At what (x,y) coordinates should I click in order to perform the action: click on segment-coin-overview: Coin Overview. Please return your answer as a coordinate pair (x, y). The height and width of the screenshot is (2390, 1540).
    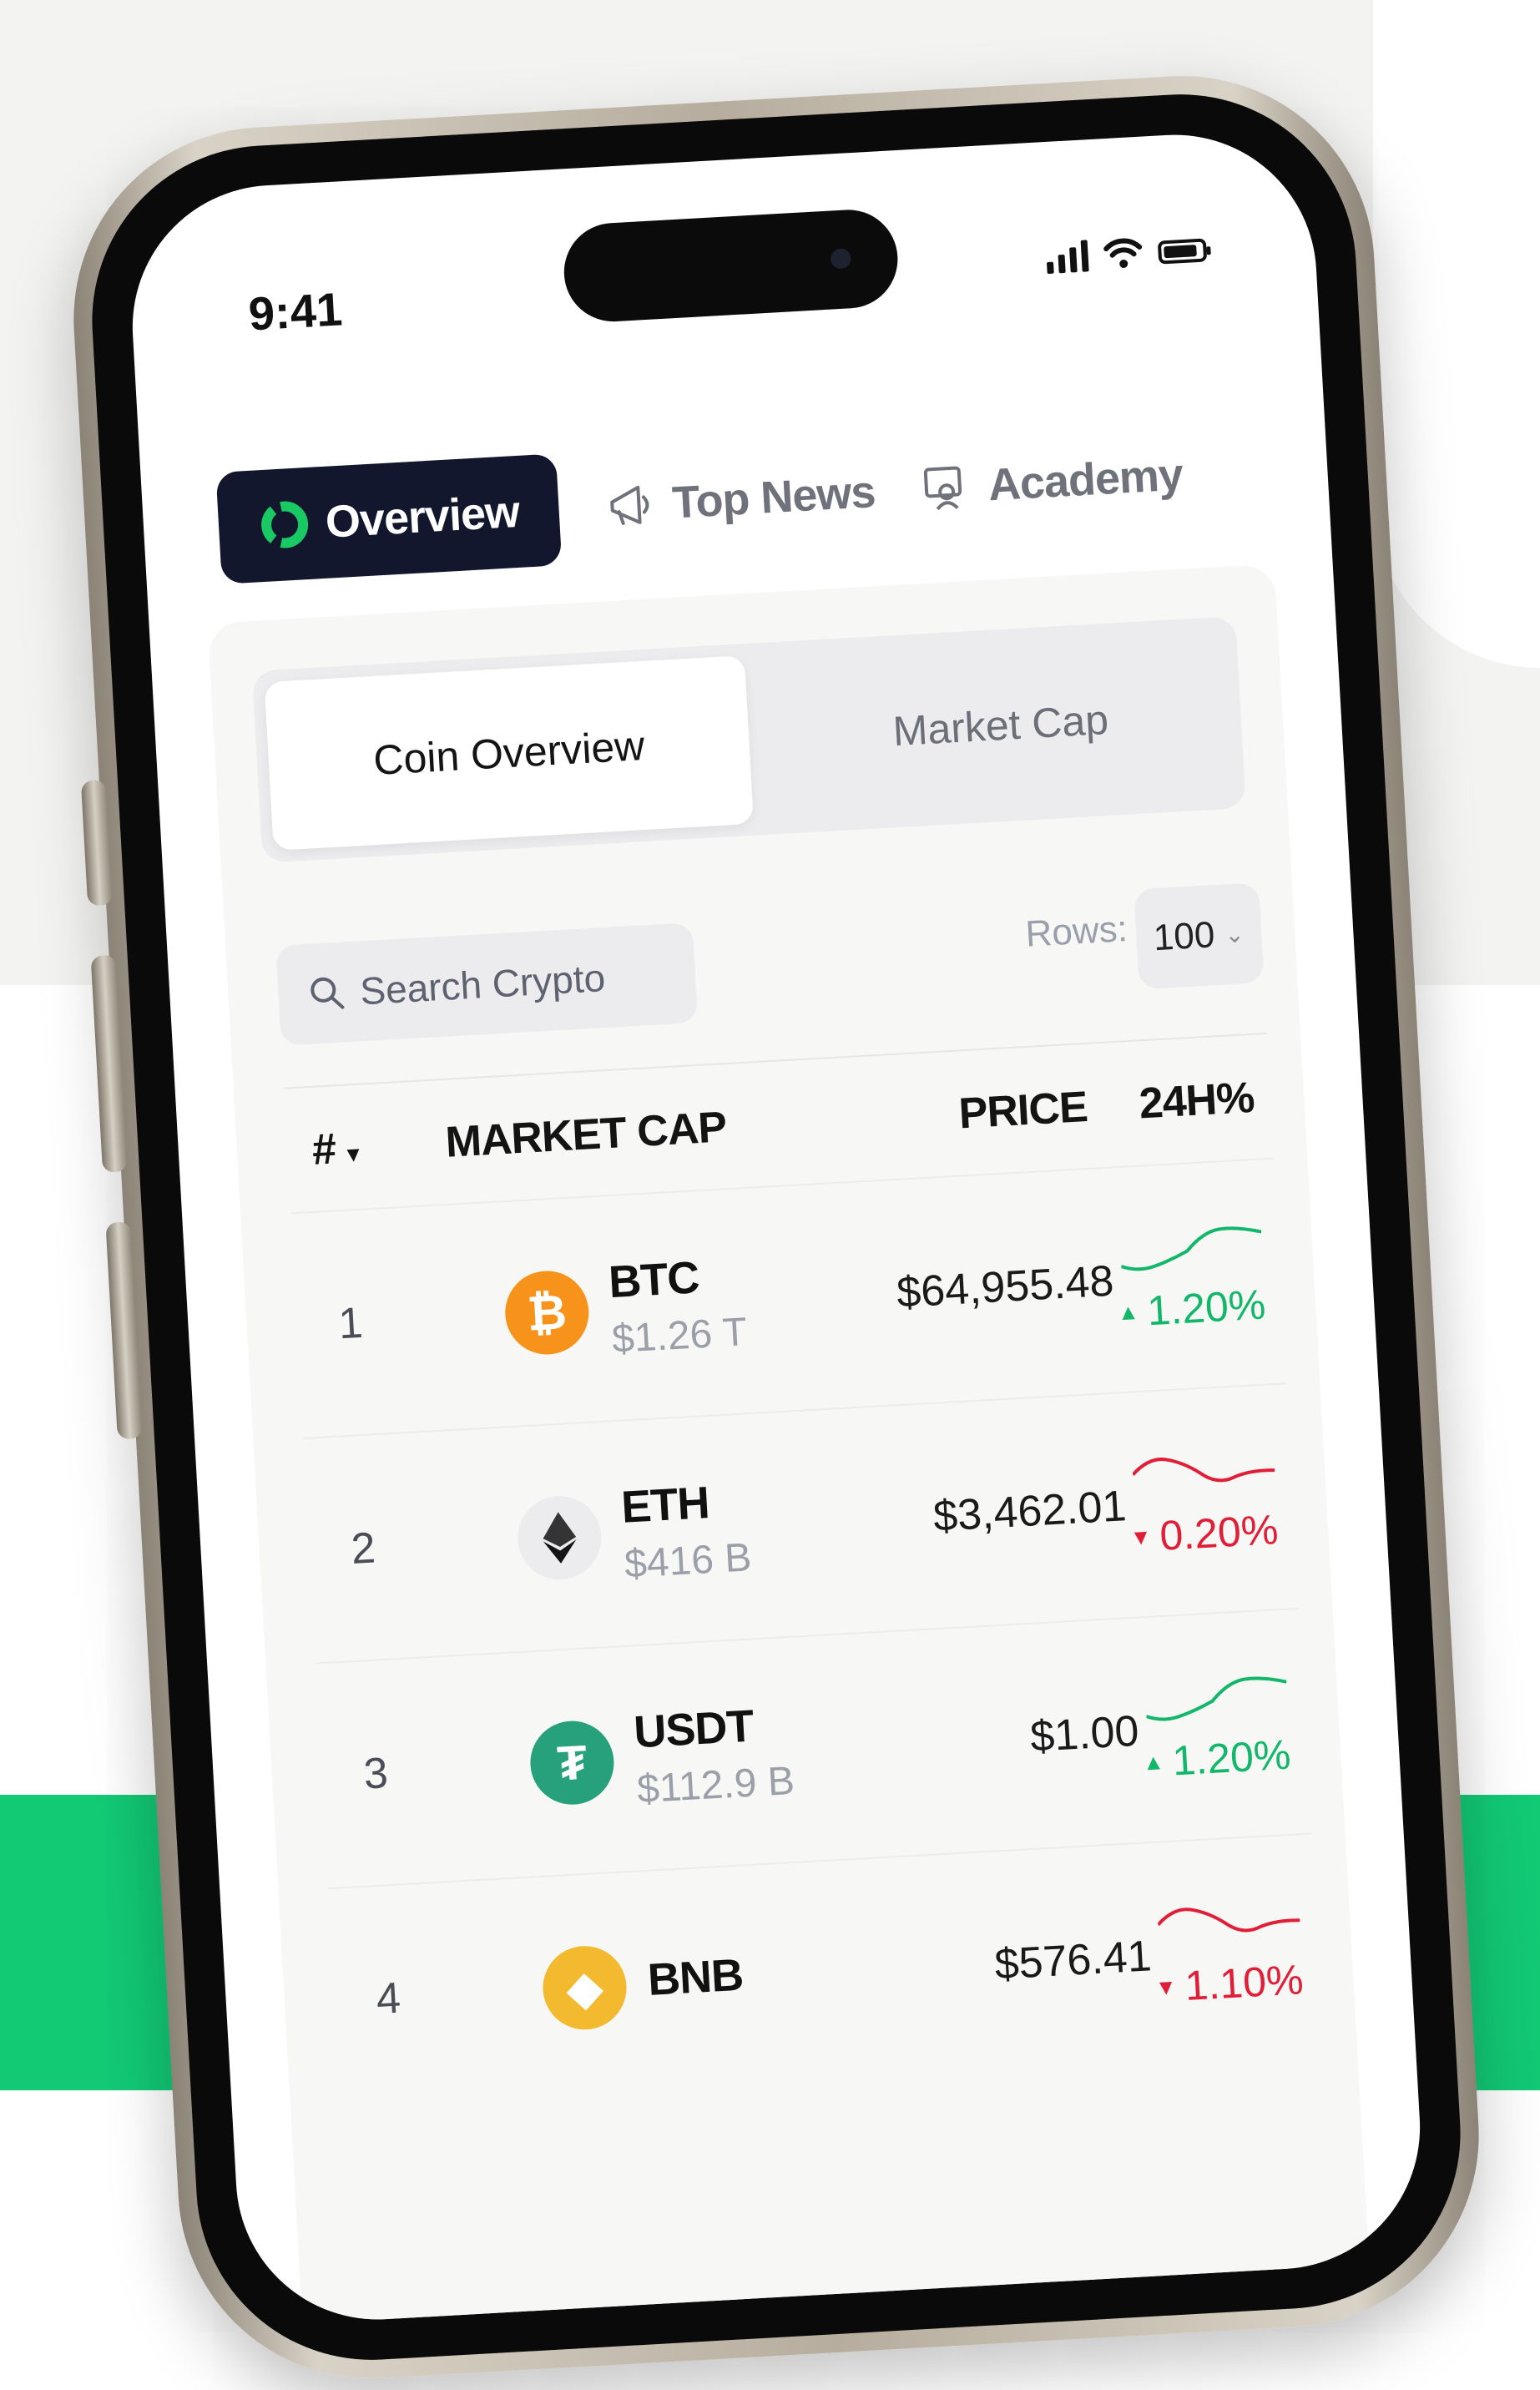
    Looking at the image, I should click on (509, 753).